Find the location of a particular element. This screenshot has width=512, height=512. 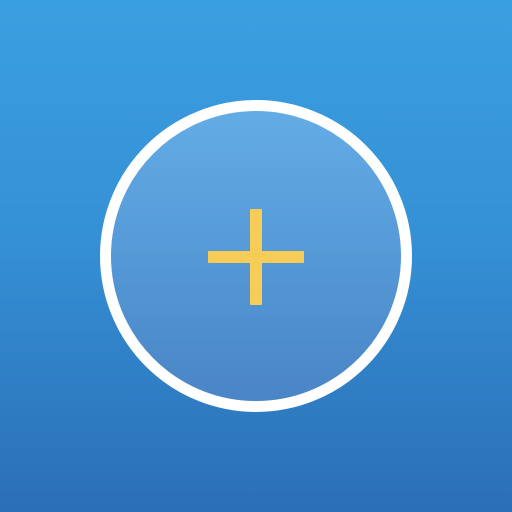

plus-icon-horizontal-bar is located at coordinates (256, 257).